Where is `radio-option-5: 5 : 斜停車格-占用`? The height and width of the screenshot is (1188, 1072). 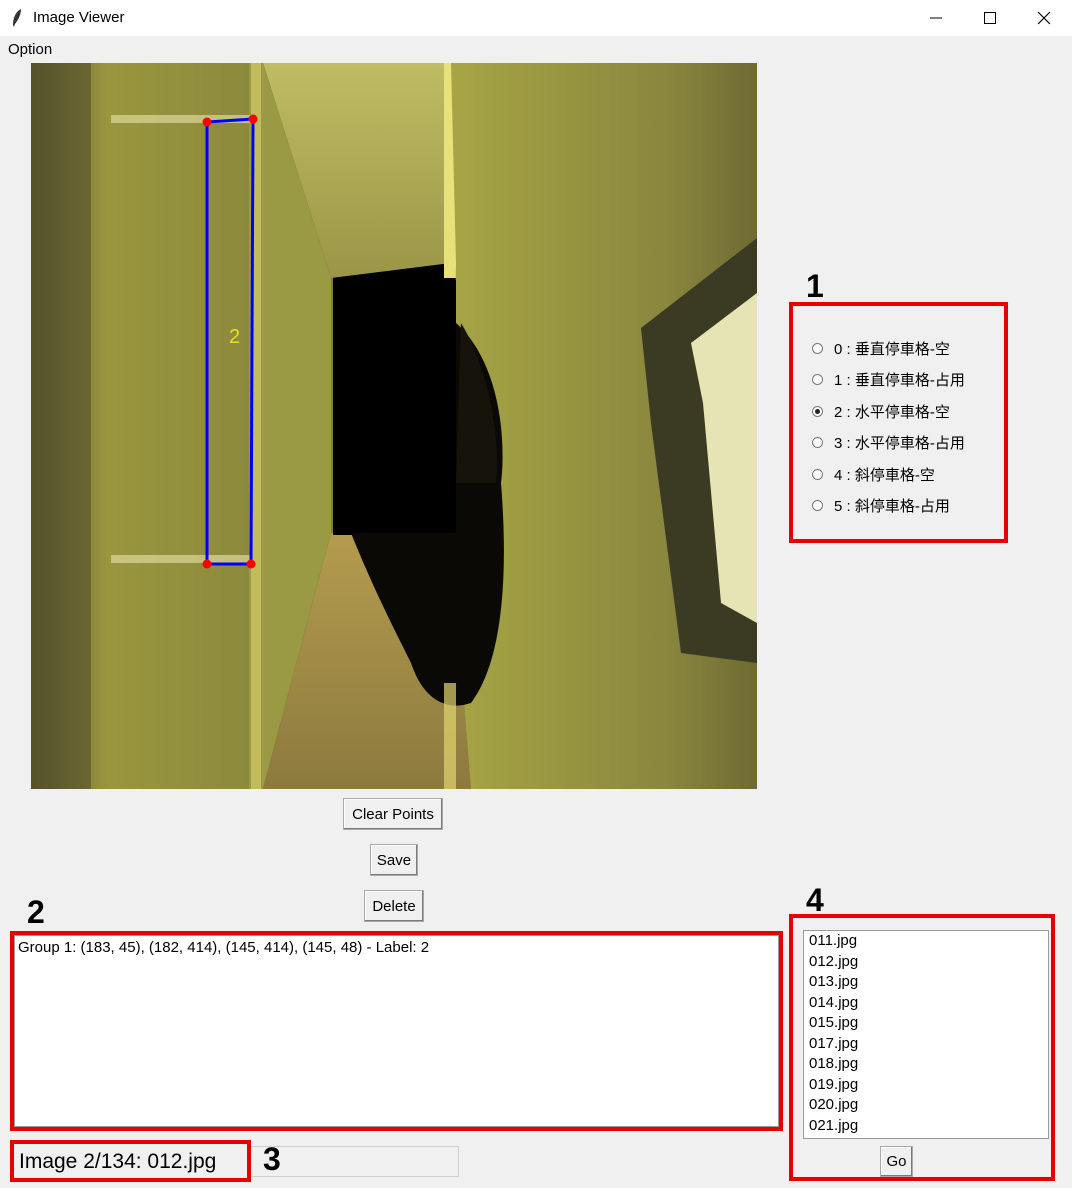 radio-option-5: 5 : 斜停車格-占用 is located at coordinates (888, 506).